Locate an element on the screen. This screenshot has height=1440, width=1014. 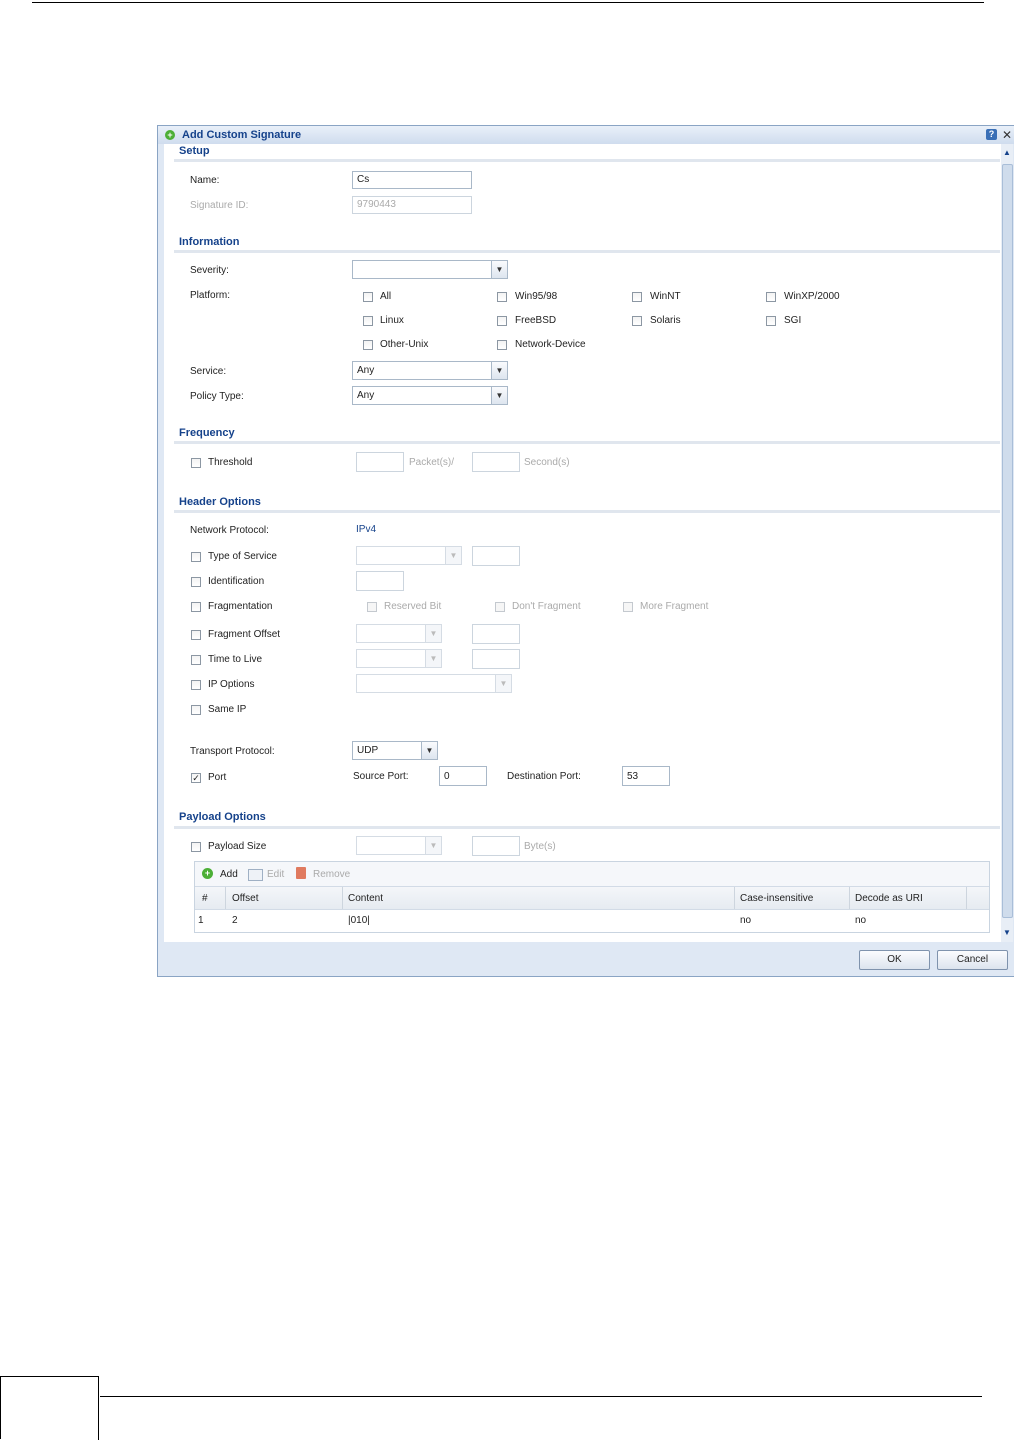
cancel-button: Cancel is located at coordinates (972, 960).